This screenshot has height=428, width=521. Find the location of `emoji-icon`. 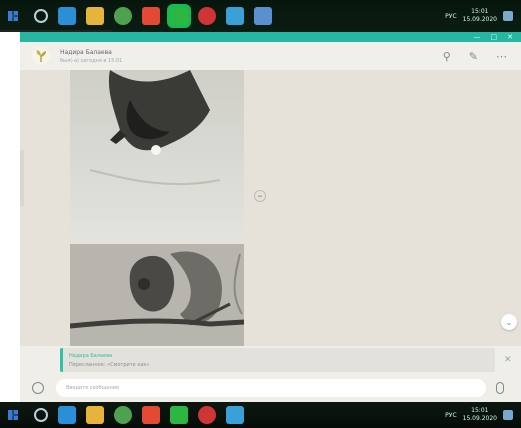

emoji-icon is located at coordinates (38, 388).